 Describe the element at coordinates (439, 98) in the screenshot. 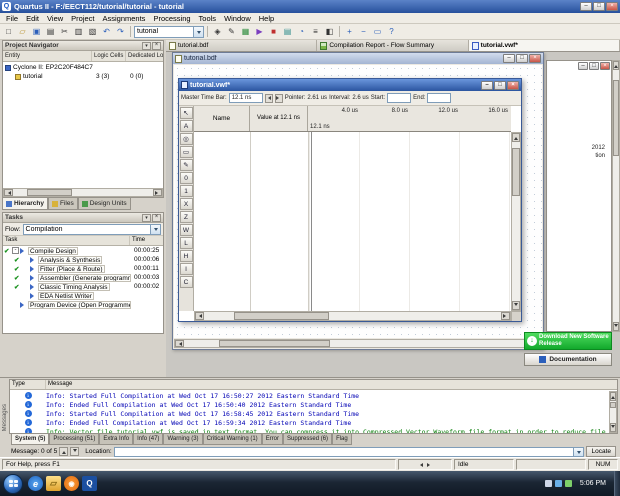

I see `end-field` at that location.